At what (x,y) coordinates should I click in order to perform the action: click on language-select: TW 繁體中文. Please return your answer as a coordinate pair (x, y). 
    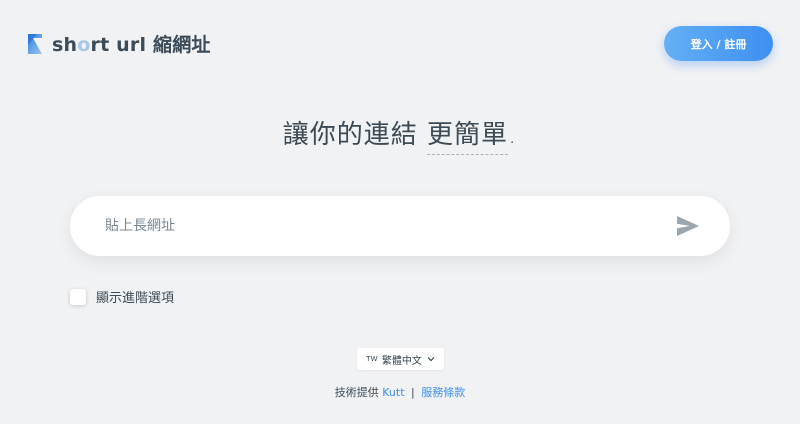
    Looking at the image, I should click on (400, 359).